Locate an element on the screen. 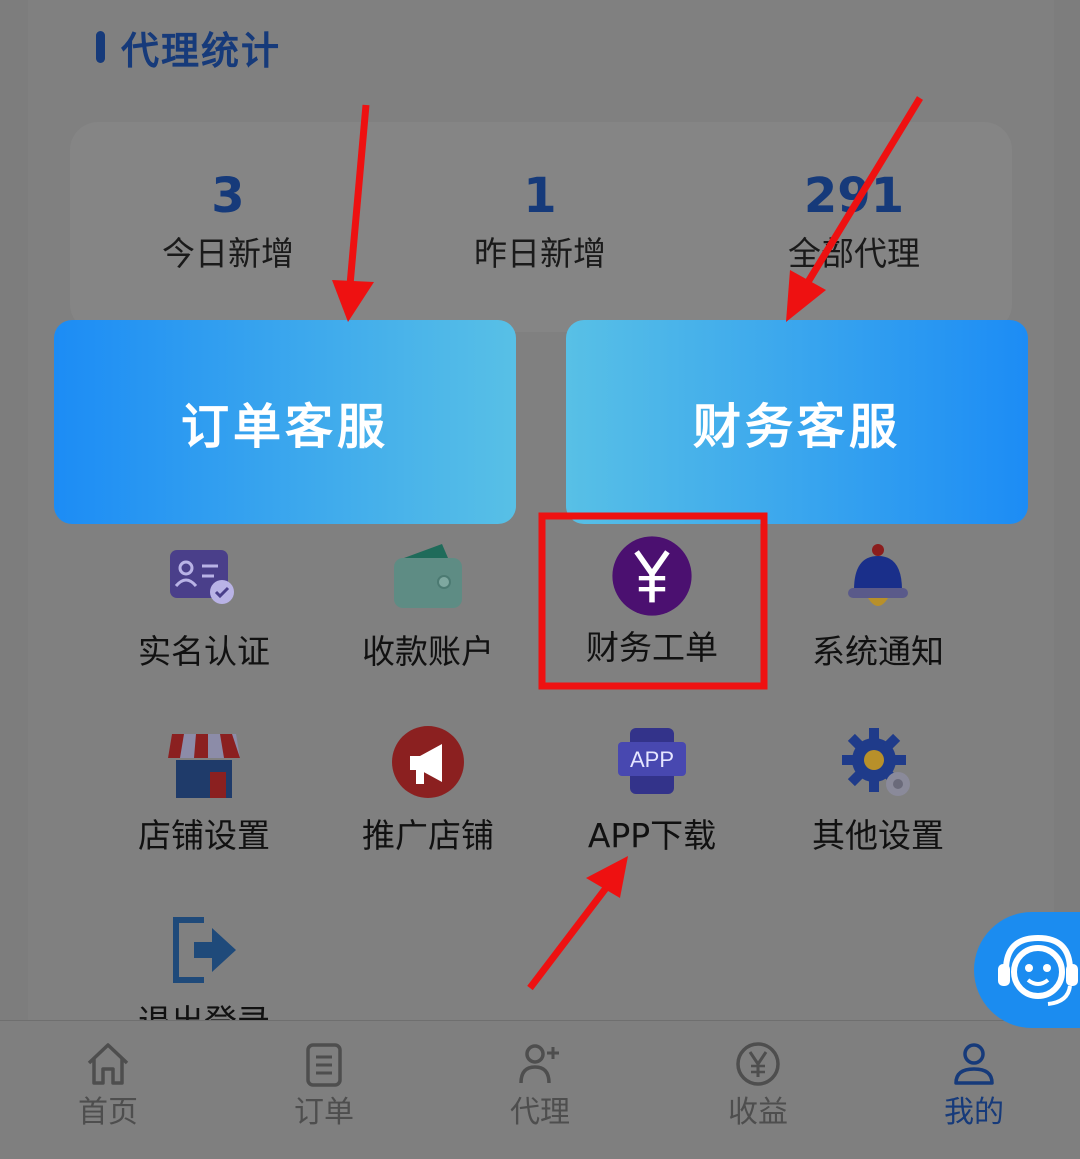  menu-other-settings: 其他设置 is located at coordinates (878, 791).